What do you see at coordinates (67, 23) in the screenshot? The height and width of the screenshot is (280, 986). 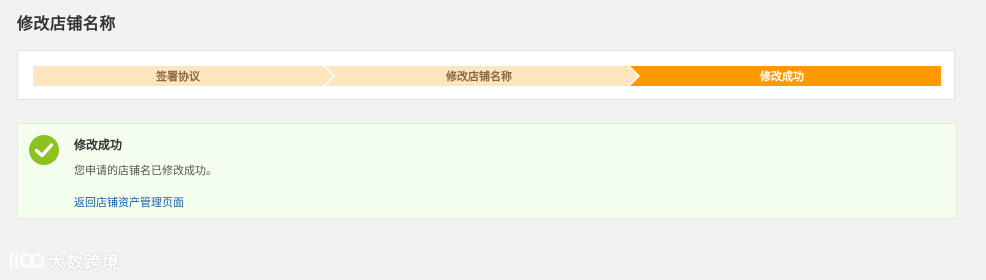 I see `page-title: 修改店铺名称` at bounding box center [67, 23].